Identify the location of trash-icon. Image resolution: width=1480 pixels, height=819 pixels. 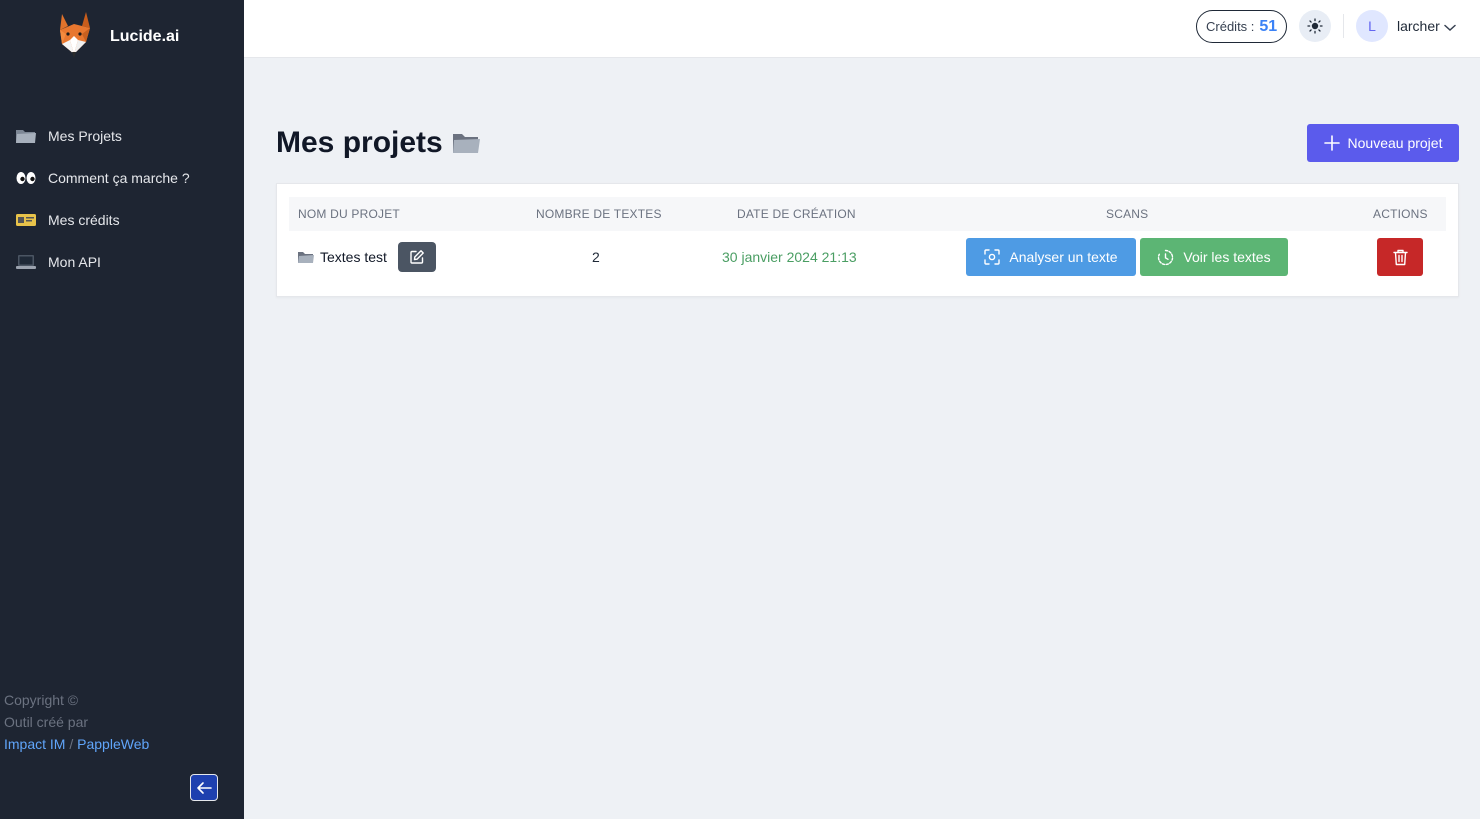
(1400, 257).